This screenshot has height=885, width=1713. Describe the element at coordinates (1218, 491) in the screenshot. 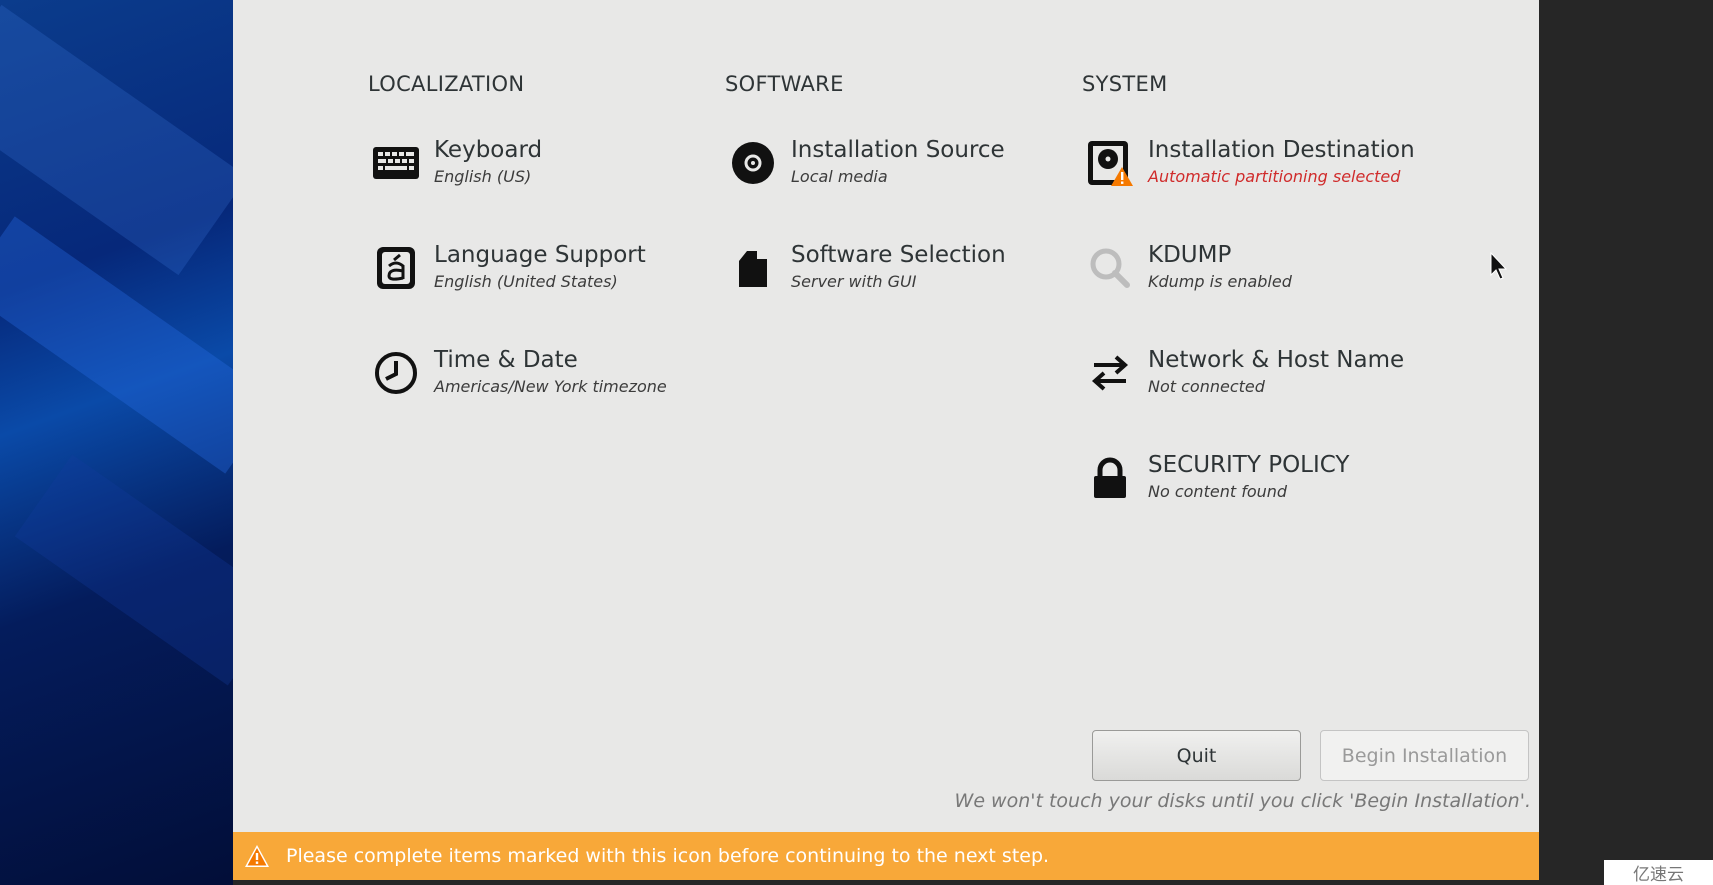

I see `spoke-status: No content found` at that location.